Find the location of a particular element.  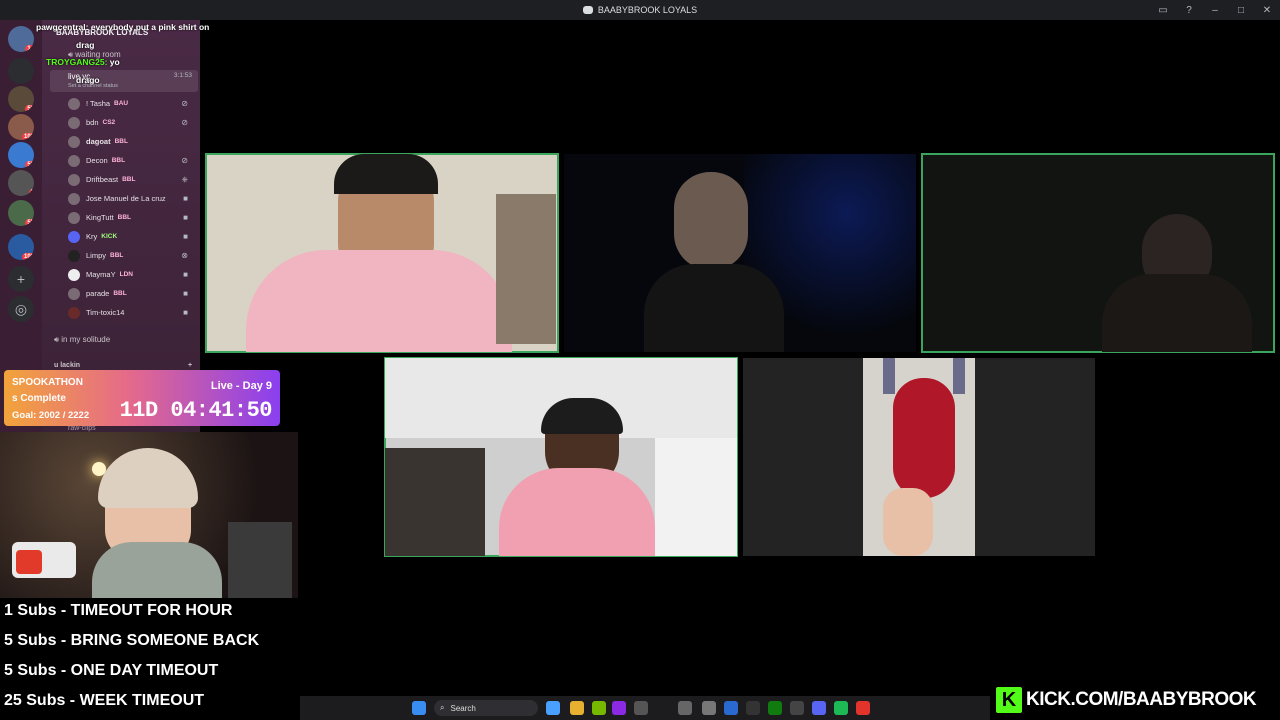

settings-icon is located at coordinates (709, 708).